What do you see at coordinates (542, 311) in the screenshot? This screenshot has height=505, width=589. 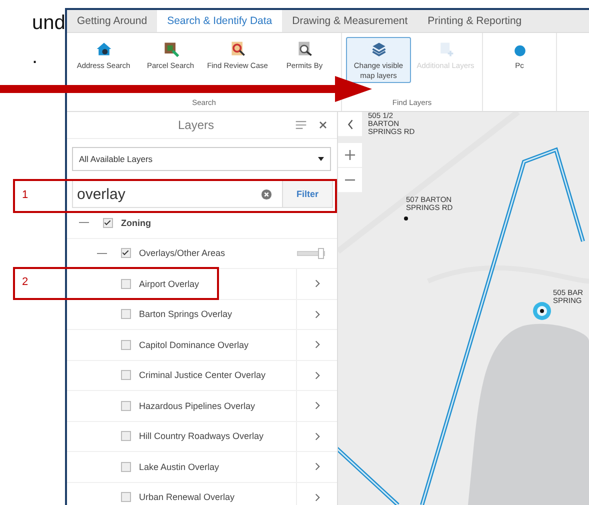 I see `location-marker` at bounding box center [542, 311].